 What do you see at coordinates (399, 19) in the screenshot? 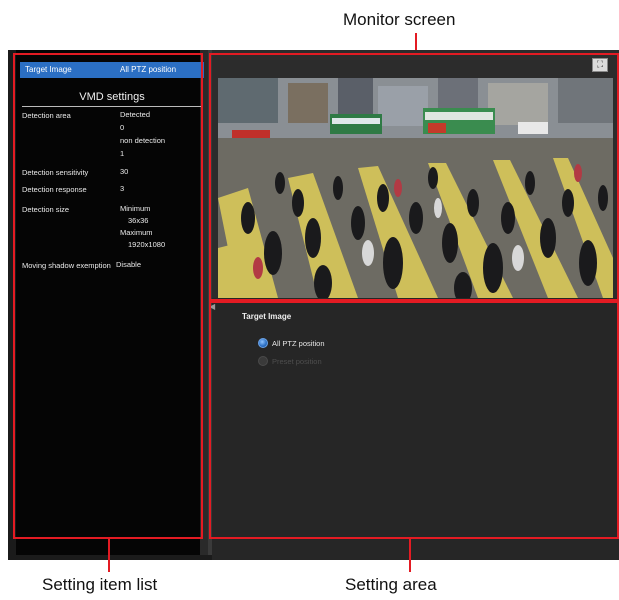
I see `monitor-screen-caption: Monitor screen` at bounding box center [399, 19].